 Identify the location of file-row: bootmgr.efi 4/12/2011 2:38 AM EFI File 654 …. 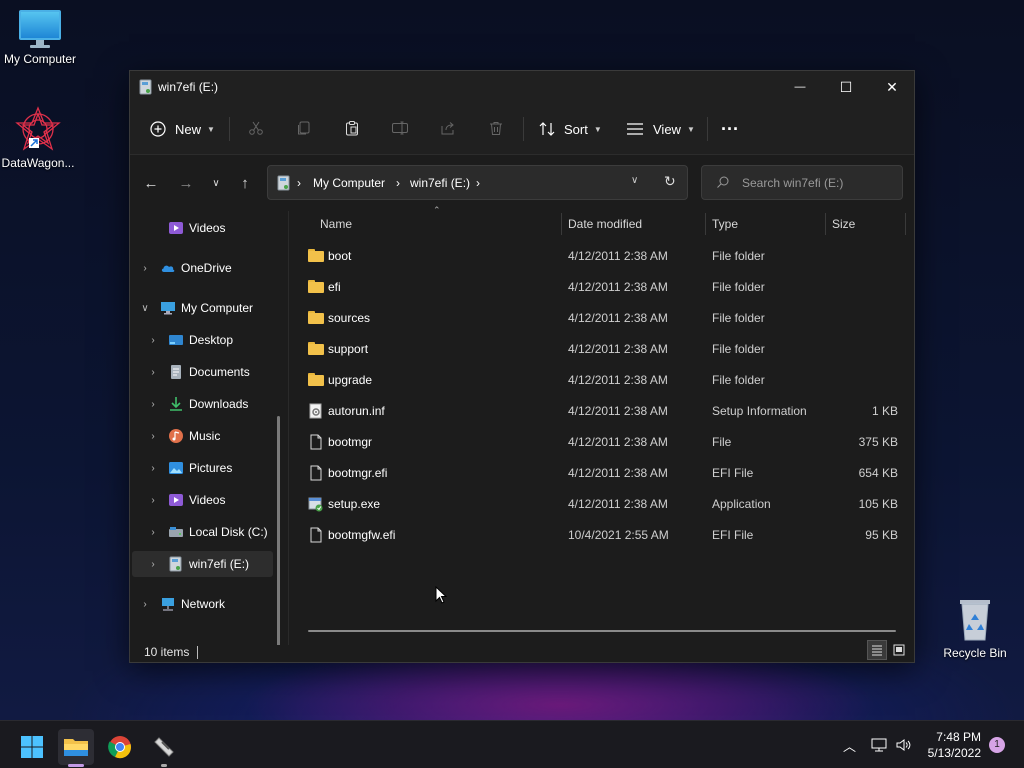
(602, 473).